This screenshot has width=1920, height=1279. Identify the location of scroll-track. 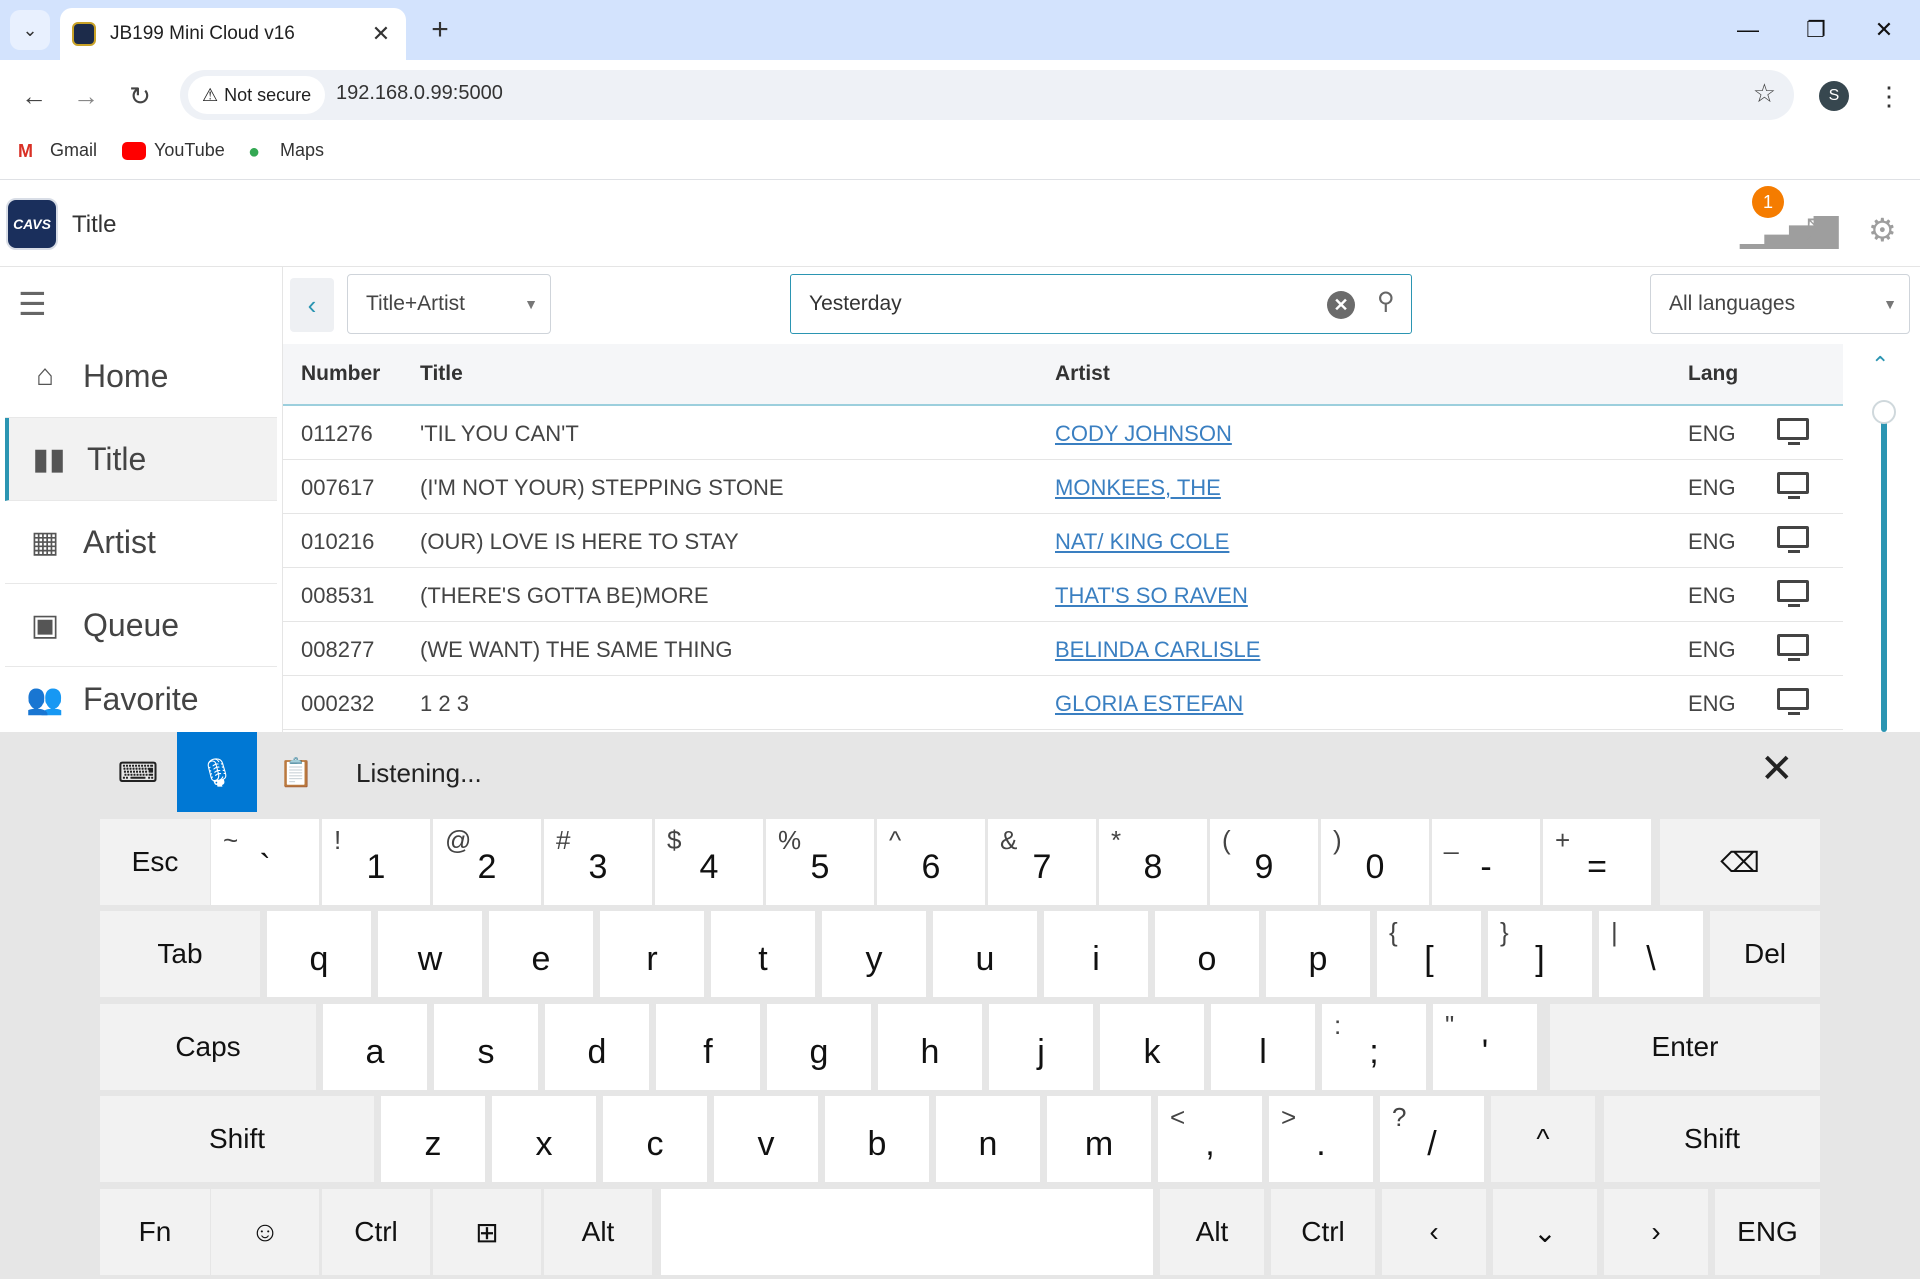
(1884, 568).